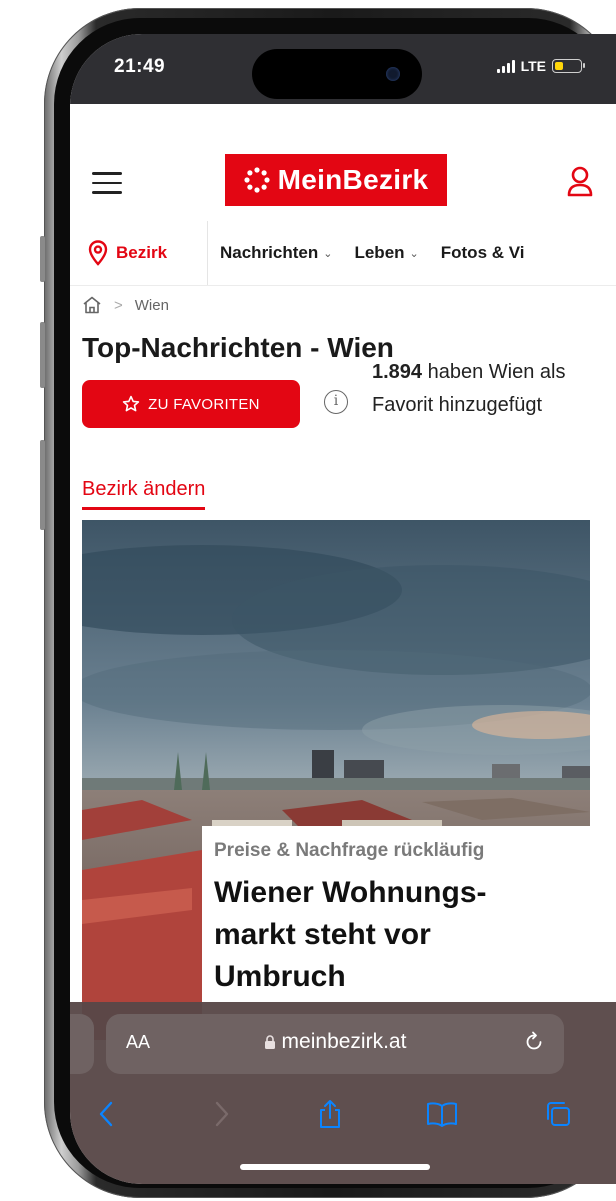  Describe the element at coordinates (142, 252) in the screenshot. I see `nav-bezirk-label: Bezirk` at that location.